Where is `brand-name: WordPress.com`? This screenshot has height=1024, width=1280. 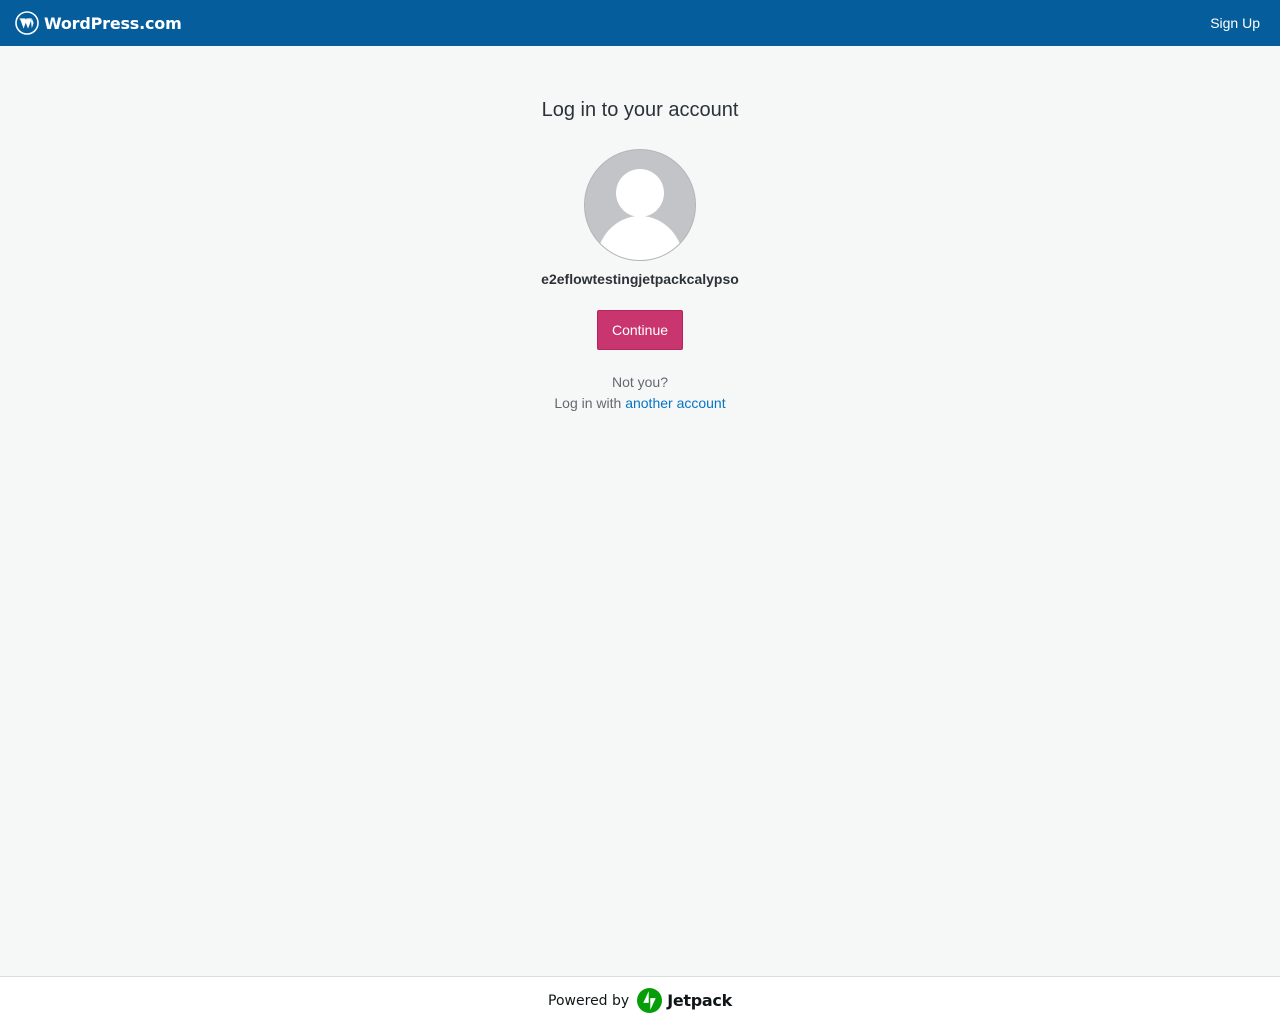 brand-name: WordPress.com is located at coordinates (113, 23).